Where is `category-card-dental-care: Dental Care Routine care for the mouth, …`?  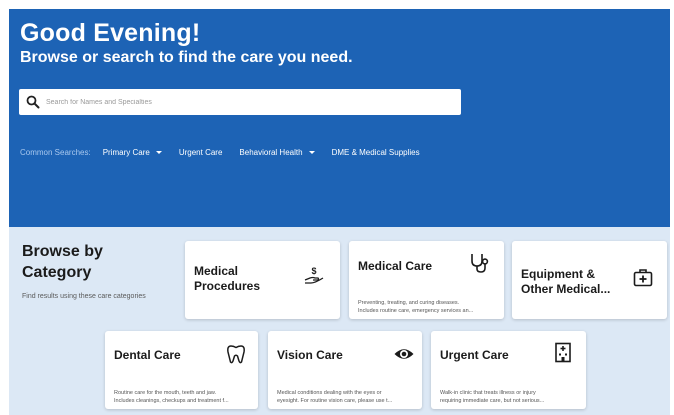
category-card-dental-care: Dental Care Routine care for the mouth, … is located at coordinates (181, 370).